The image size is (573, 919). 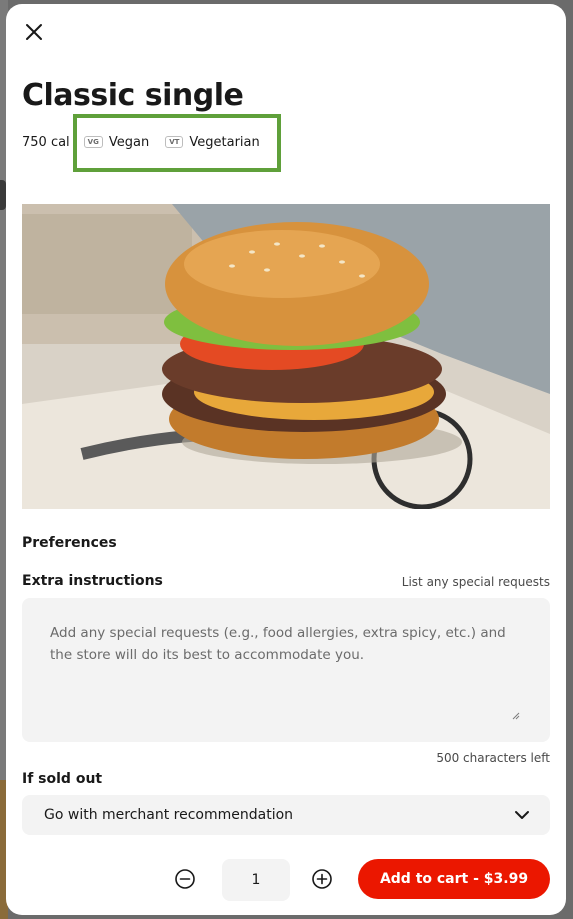 What do you see at coordinates (62, 779) in the screenshot?
I see `if-sold-out-label: If sold out` at bounding box center [62, 779].